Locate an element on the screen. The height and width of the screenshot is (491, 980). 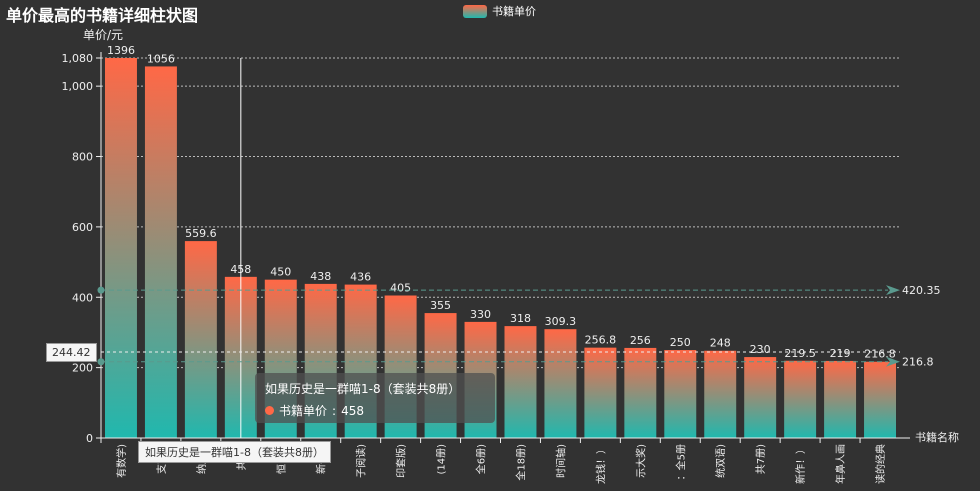
x-tick-label: 读的经典 is located at coordinates (880, 464).